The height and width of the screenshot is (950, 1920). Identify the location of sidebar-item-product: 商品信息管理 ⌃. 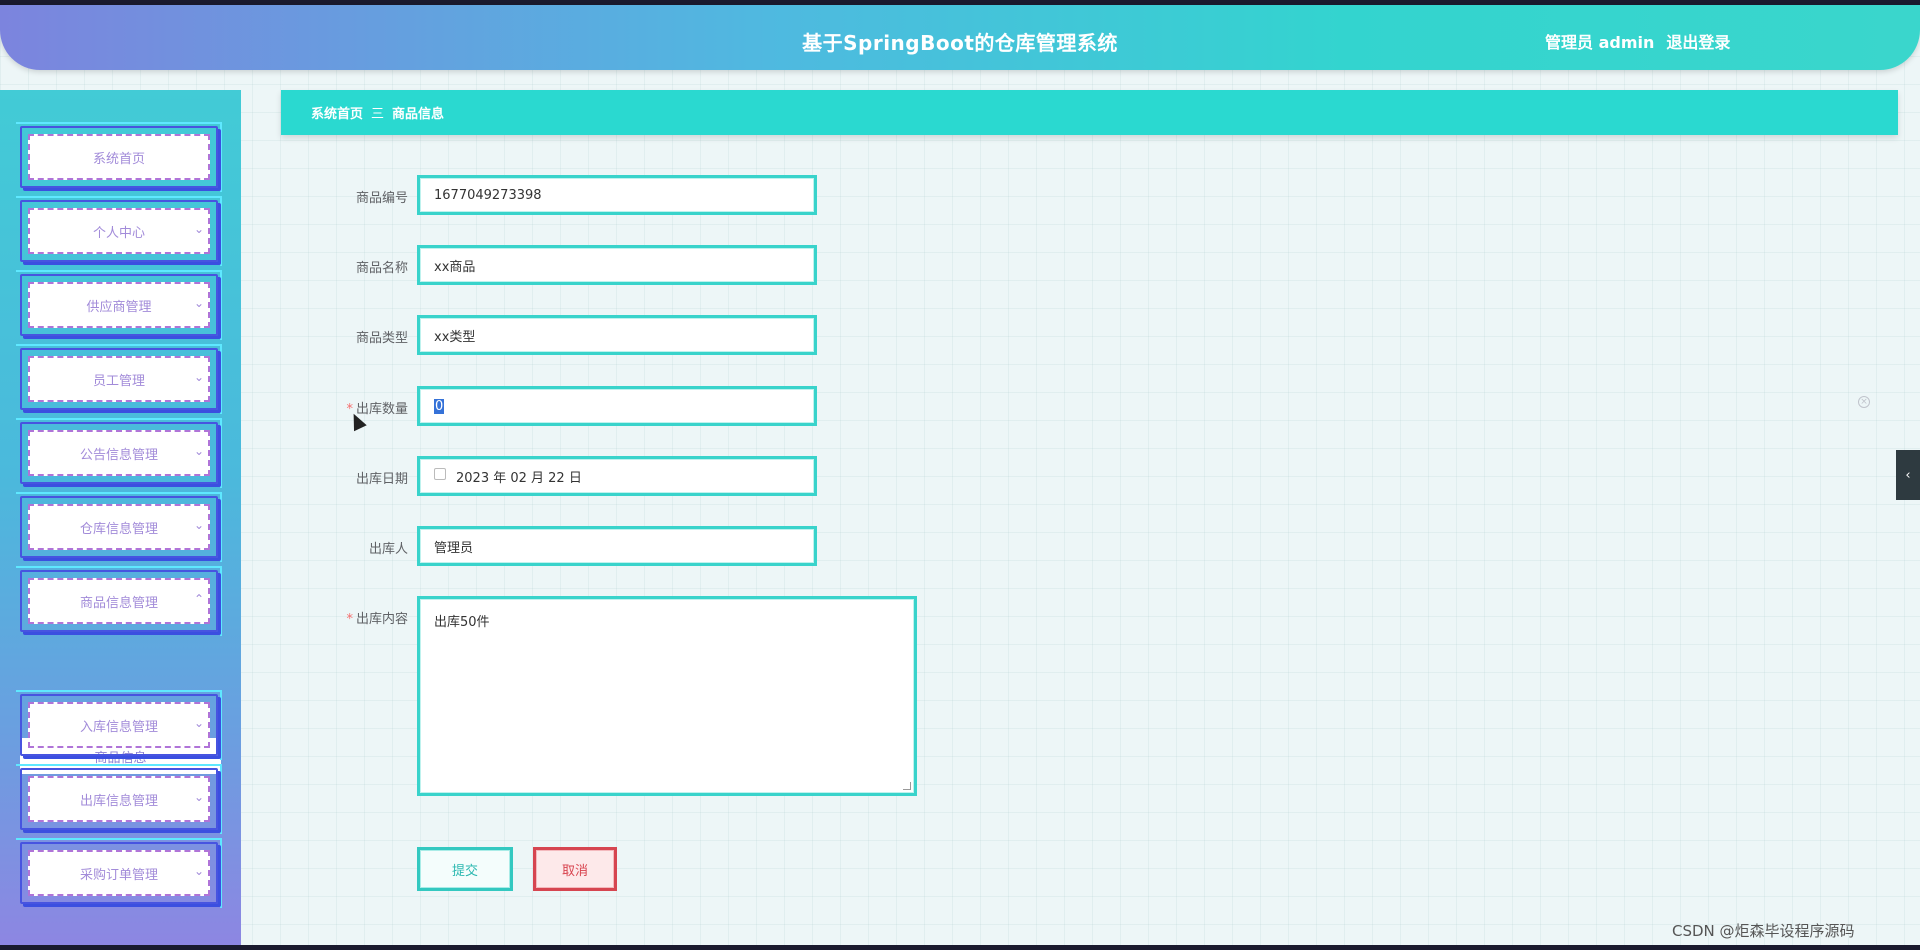
(119, 601).